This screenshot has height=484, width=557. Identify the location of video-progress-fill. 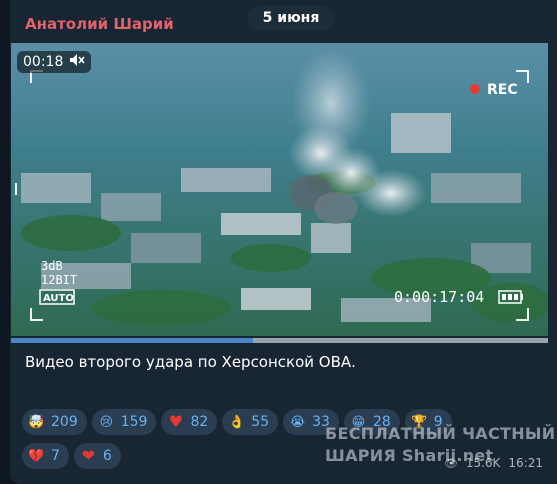
(132, 340).